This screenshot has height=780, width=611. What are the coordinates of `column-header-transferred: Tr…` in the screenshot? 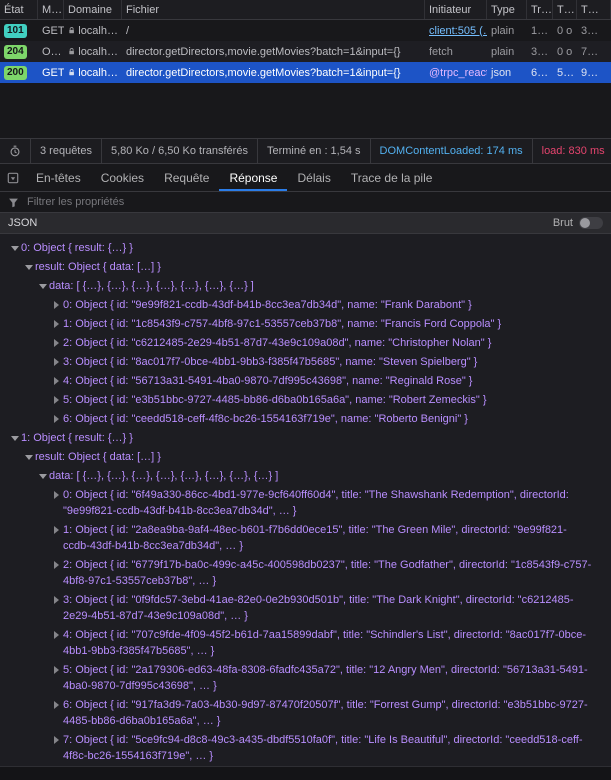 It's located at (540, 9).